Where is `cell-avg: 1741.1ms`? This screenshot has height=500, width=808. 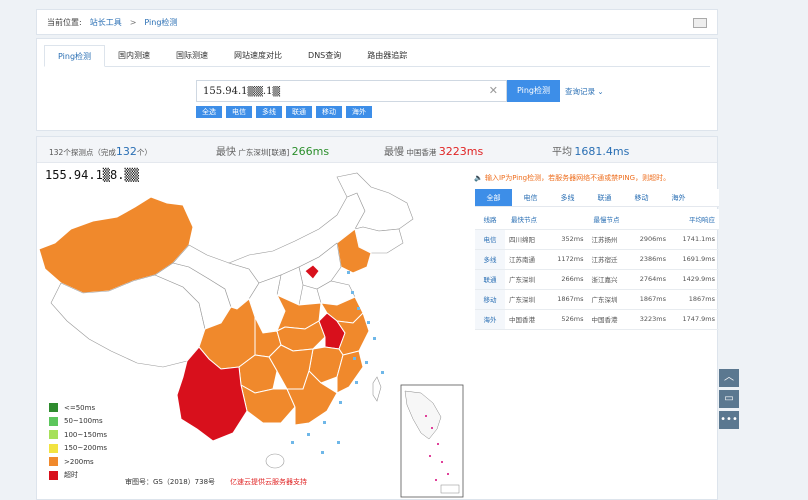
cell-avg: 1741.1ms is located at coordinates (694, 239).